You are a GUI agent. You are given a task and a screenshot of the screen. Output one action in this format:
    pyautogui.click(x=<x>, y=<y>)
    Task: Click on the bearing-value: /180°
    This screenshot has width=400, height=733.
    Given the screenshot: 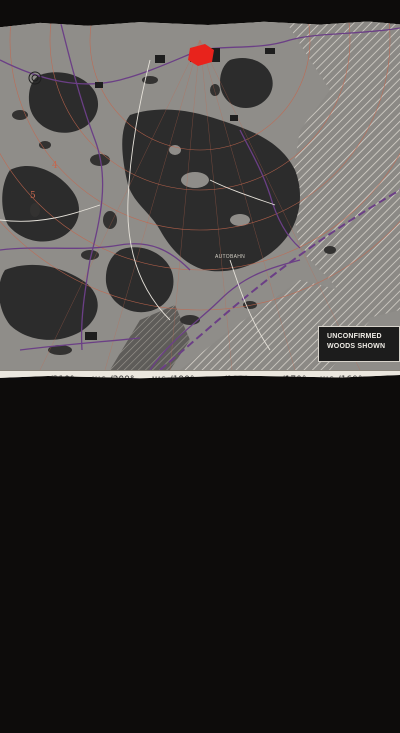 What is the action you would take?
    pyautogui.click(x=236, y=380)
    